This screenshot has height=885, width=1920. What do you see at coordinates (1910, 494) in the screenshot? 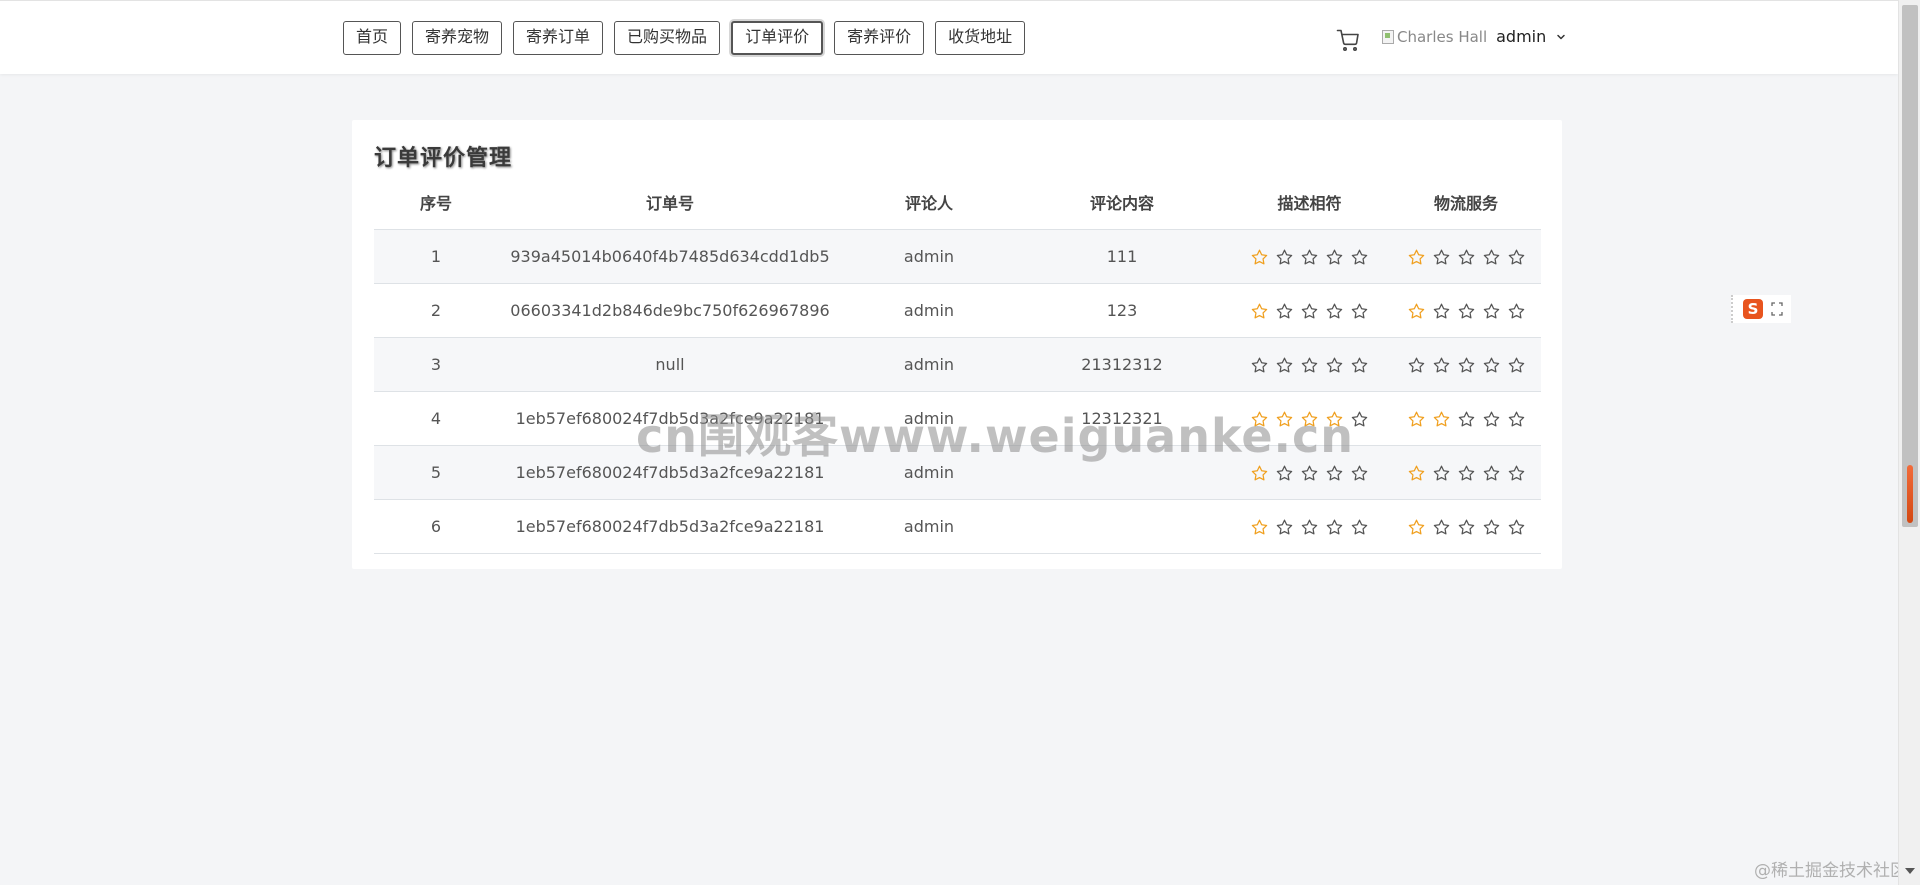
I see `scrollbar-marker` at bounding box center [1910, 494].